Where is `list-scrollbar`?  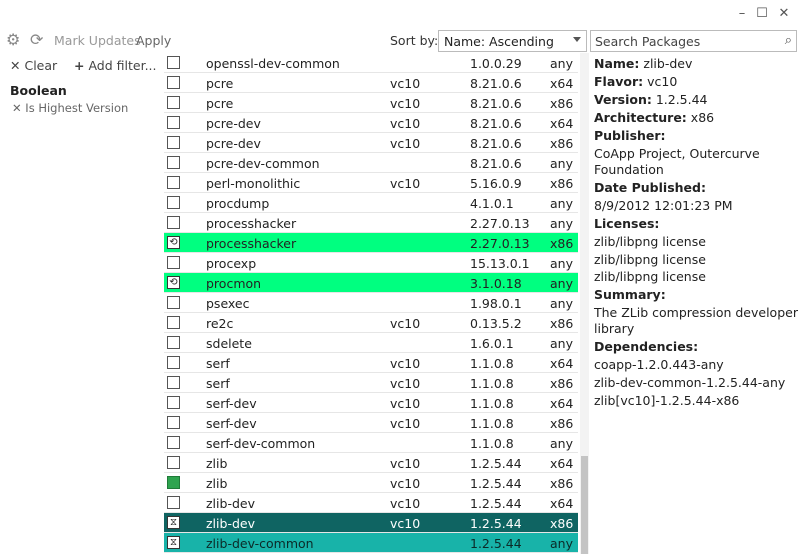
list-scrollbar is located at coordinates (584, 303).